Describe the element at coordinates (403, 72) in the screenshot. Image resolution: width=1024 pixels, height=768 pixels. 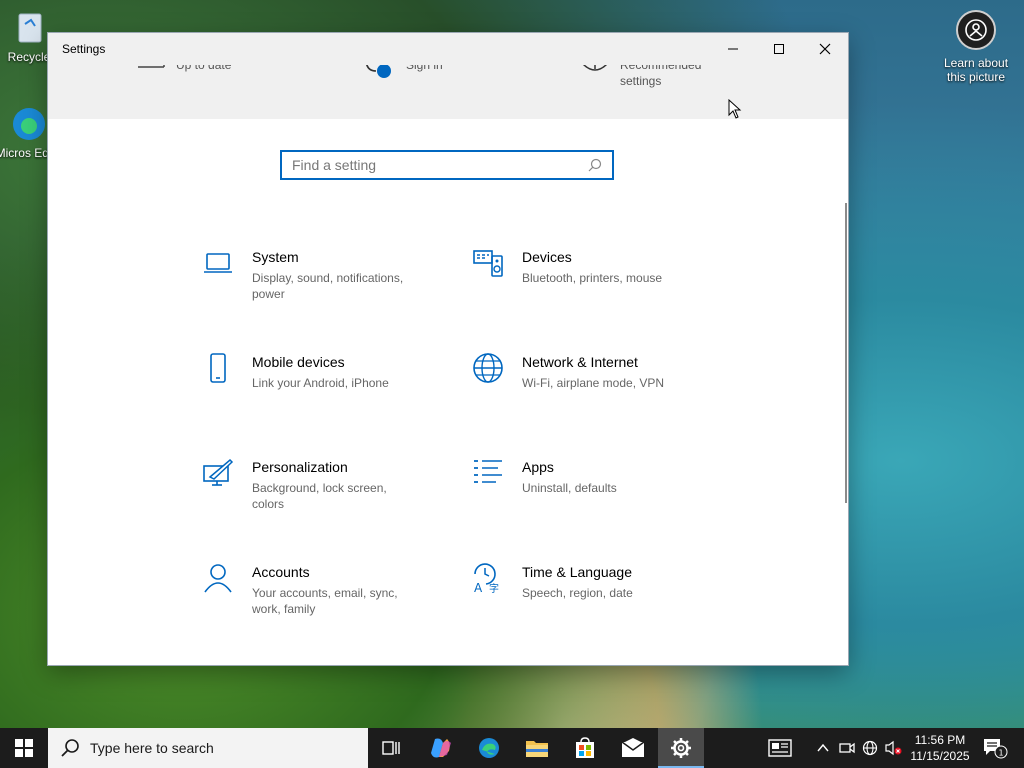
I see `banner-signin: Sign in` at that location.